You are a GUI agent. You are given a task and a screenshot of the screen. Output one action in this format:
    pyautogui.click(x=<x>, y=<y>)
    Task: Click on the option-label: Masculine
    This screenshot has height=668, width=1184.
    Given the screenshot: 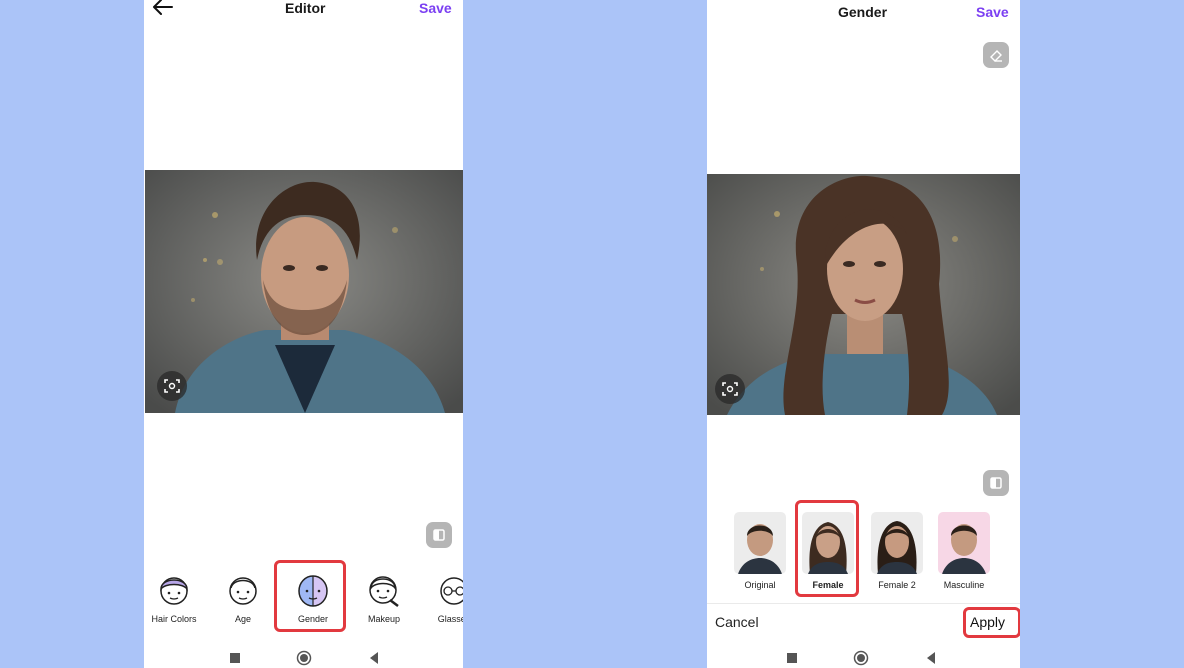 What is the action you would take?
    pyautogui.click(x=964, y=585)
    